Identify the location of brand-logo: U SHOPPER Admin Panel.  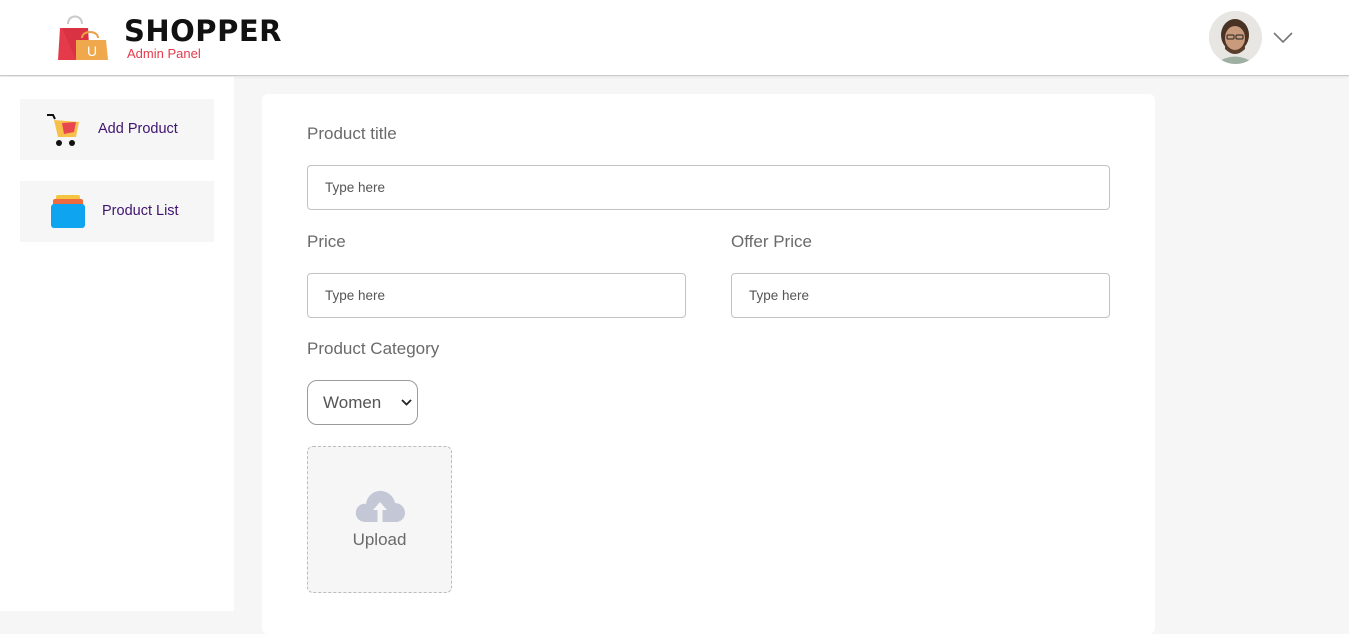
(168, 38).